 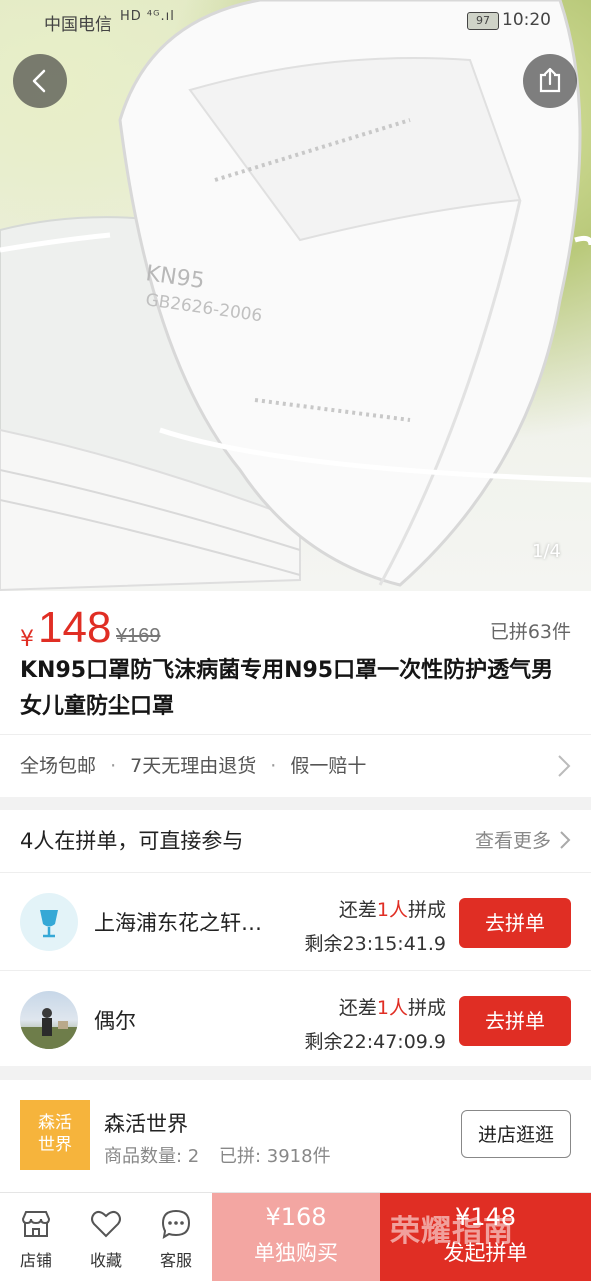 I want to click on shop-logo: 森活 世界, so click(x=55, y=1135).